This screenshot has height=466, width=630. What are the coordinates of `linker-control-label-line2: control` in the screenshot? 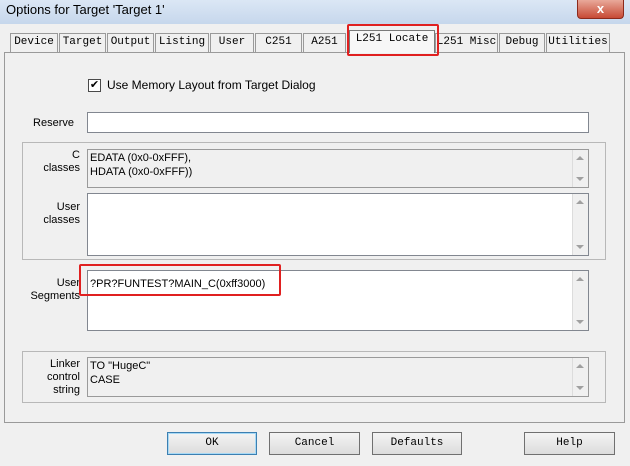 It's located at (63, 377).